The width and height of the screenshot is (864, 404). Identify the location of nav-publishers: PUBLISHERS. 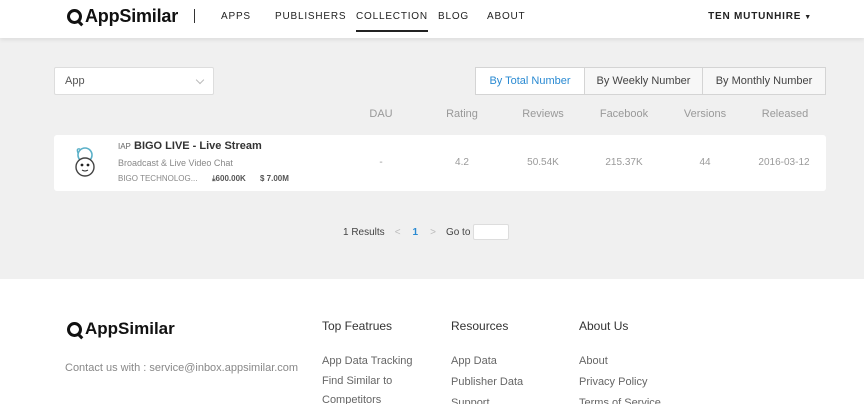
(310, 16).